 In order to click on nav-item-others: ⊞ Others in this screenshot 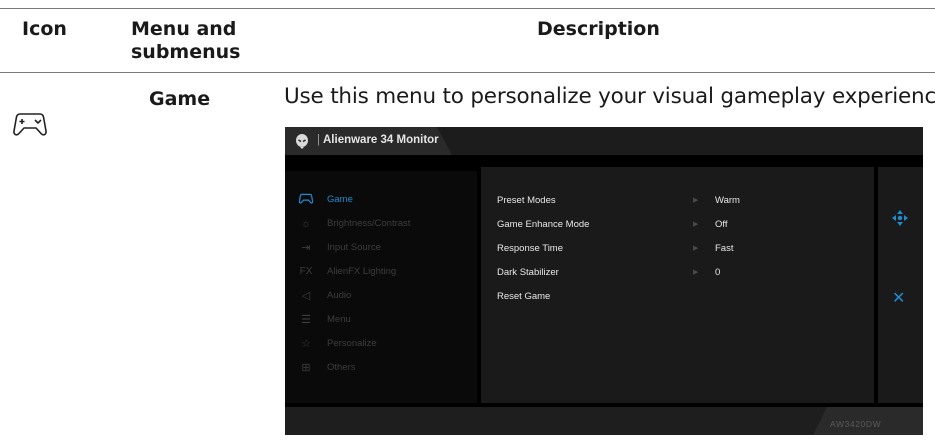, I will do `click(384, 370)`.